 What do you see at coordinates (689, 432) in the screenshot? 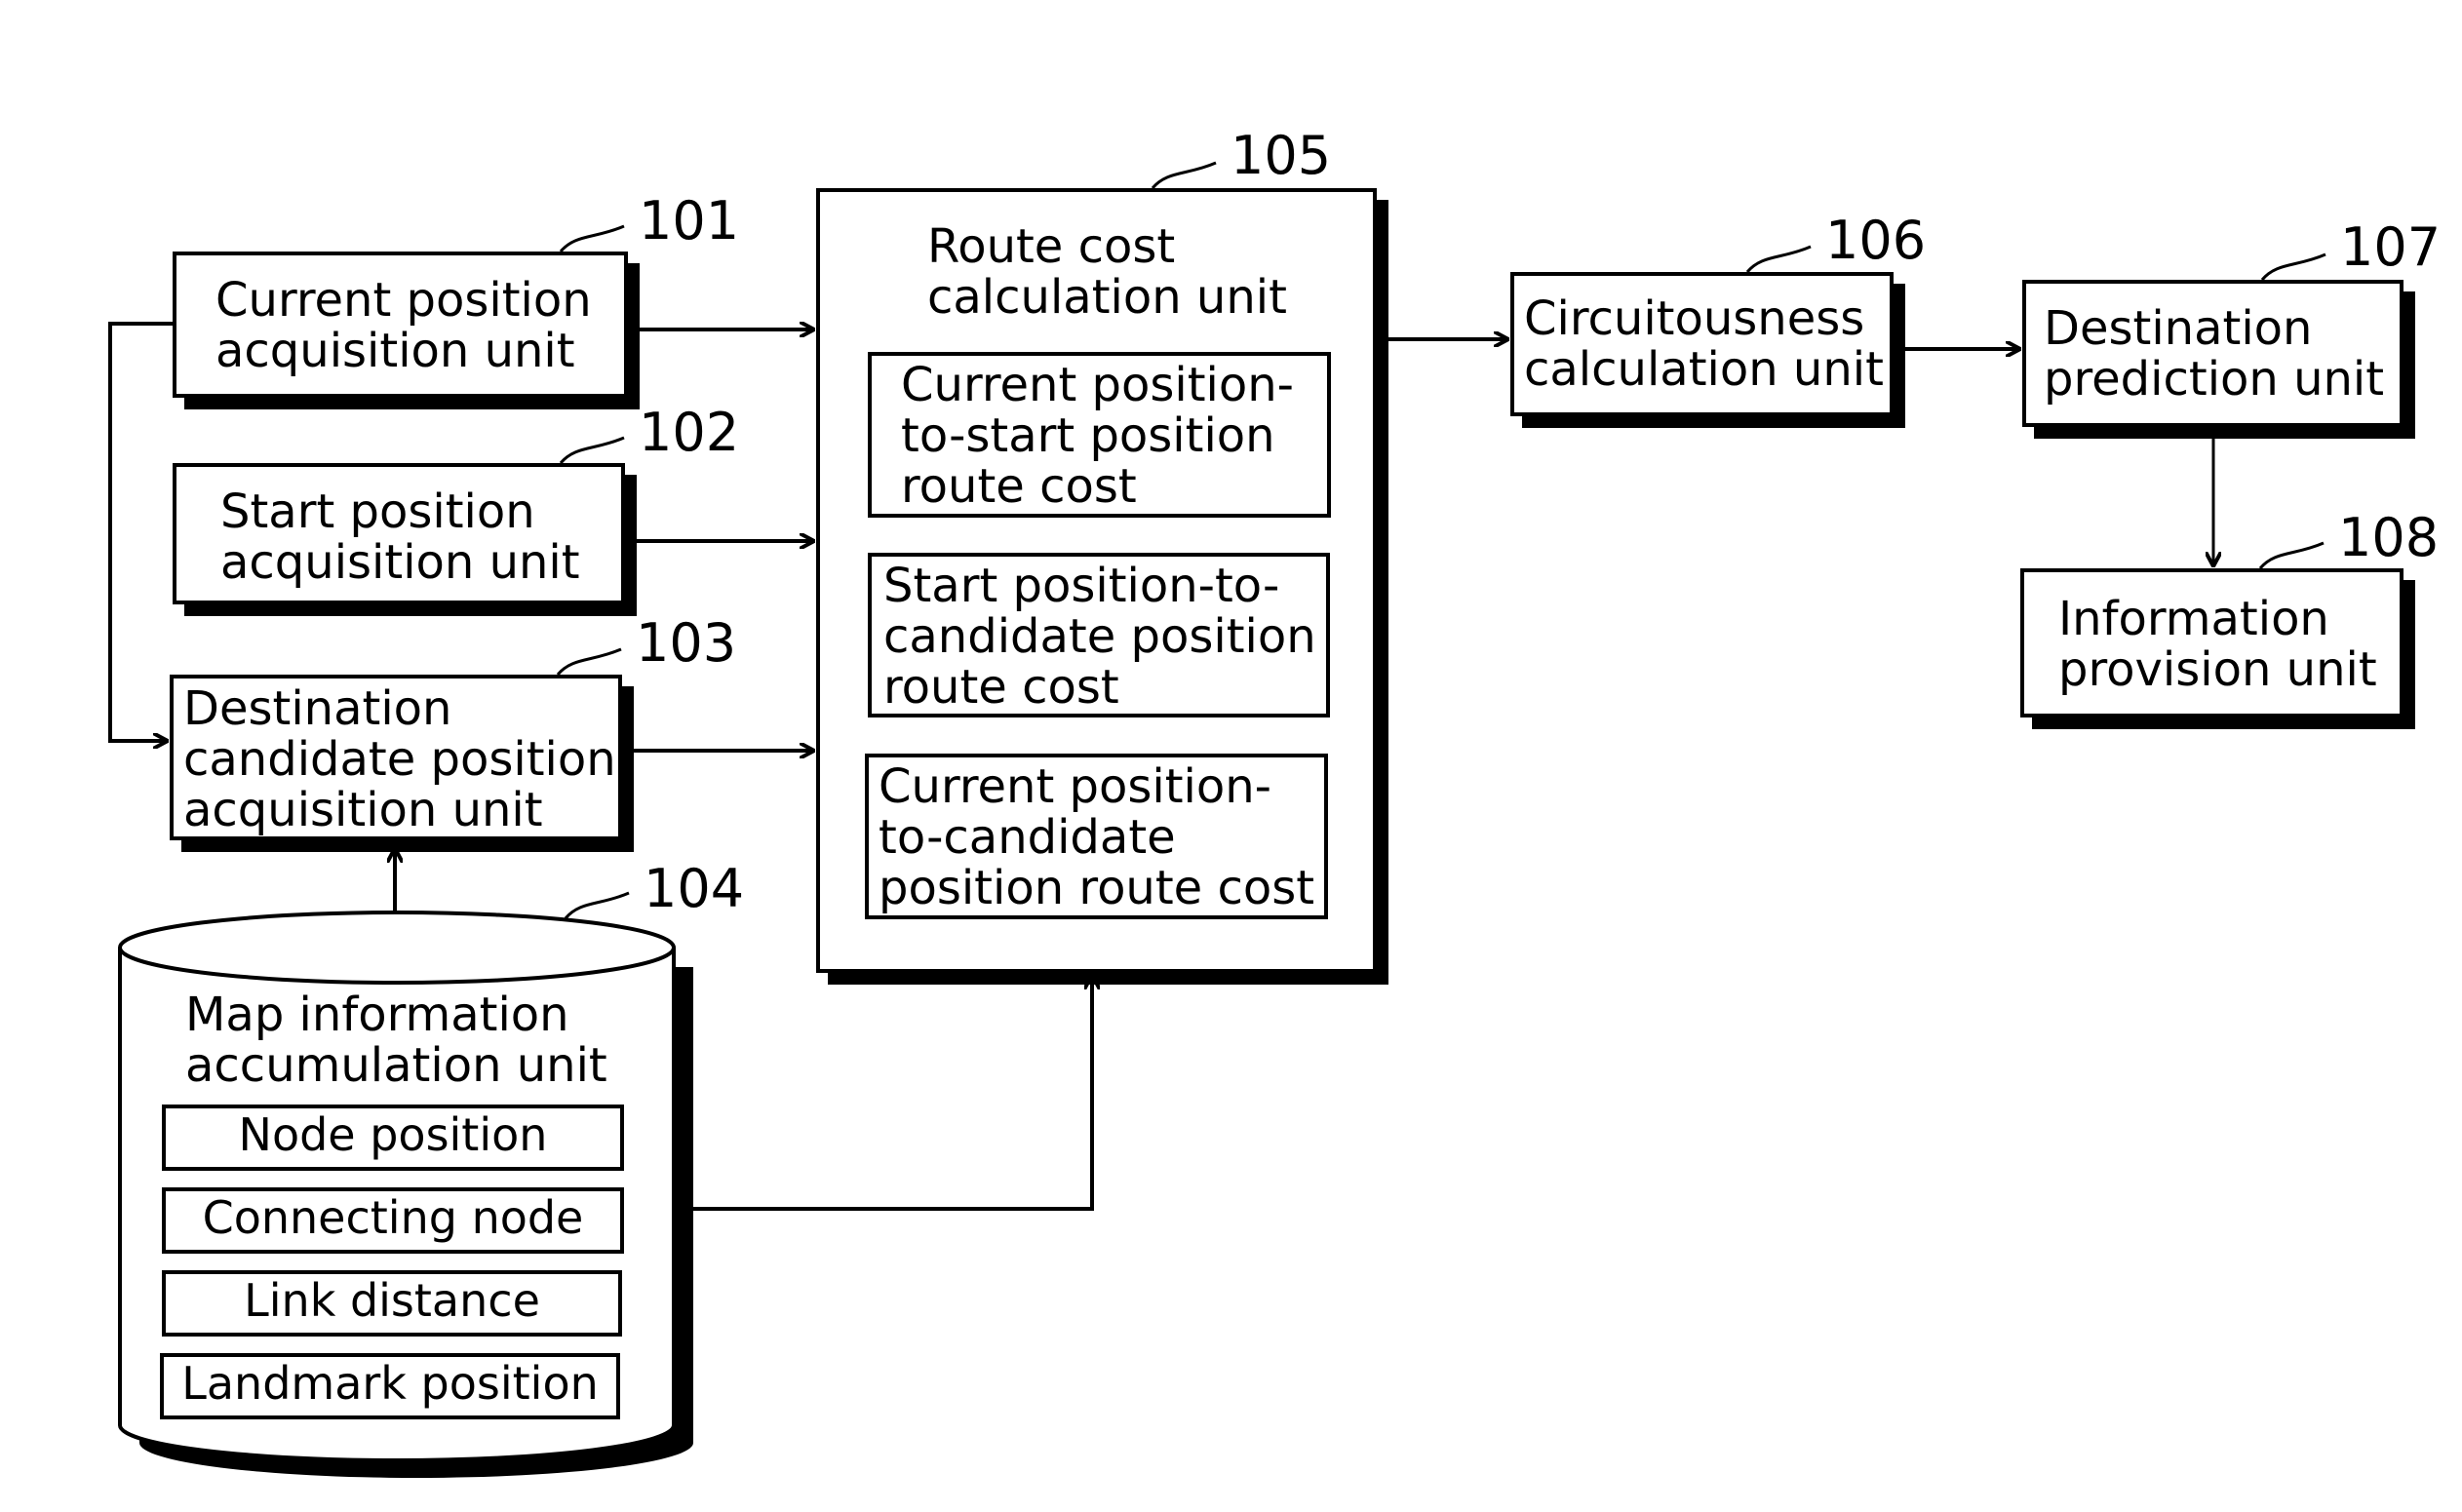
I see `ref-102: 102` at bounding box center [689, 432].